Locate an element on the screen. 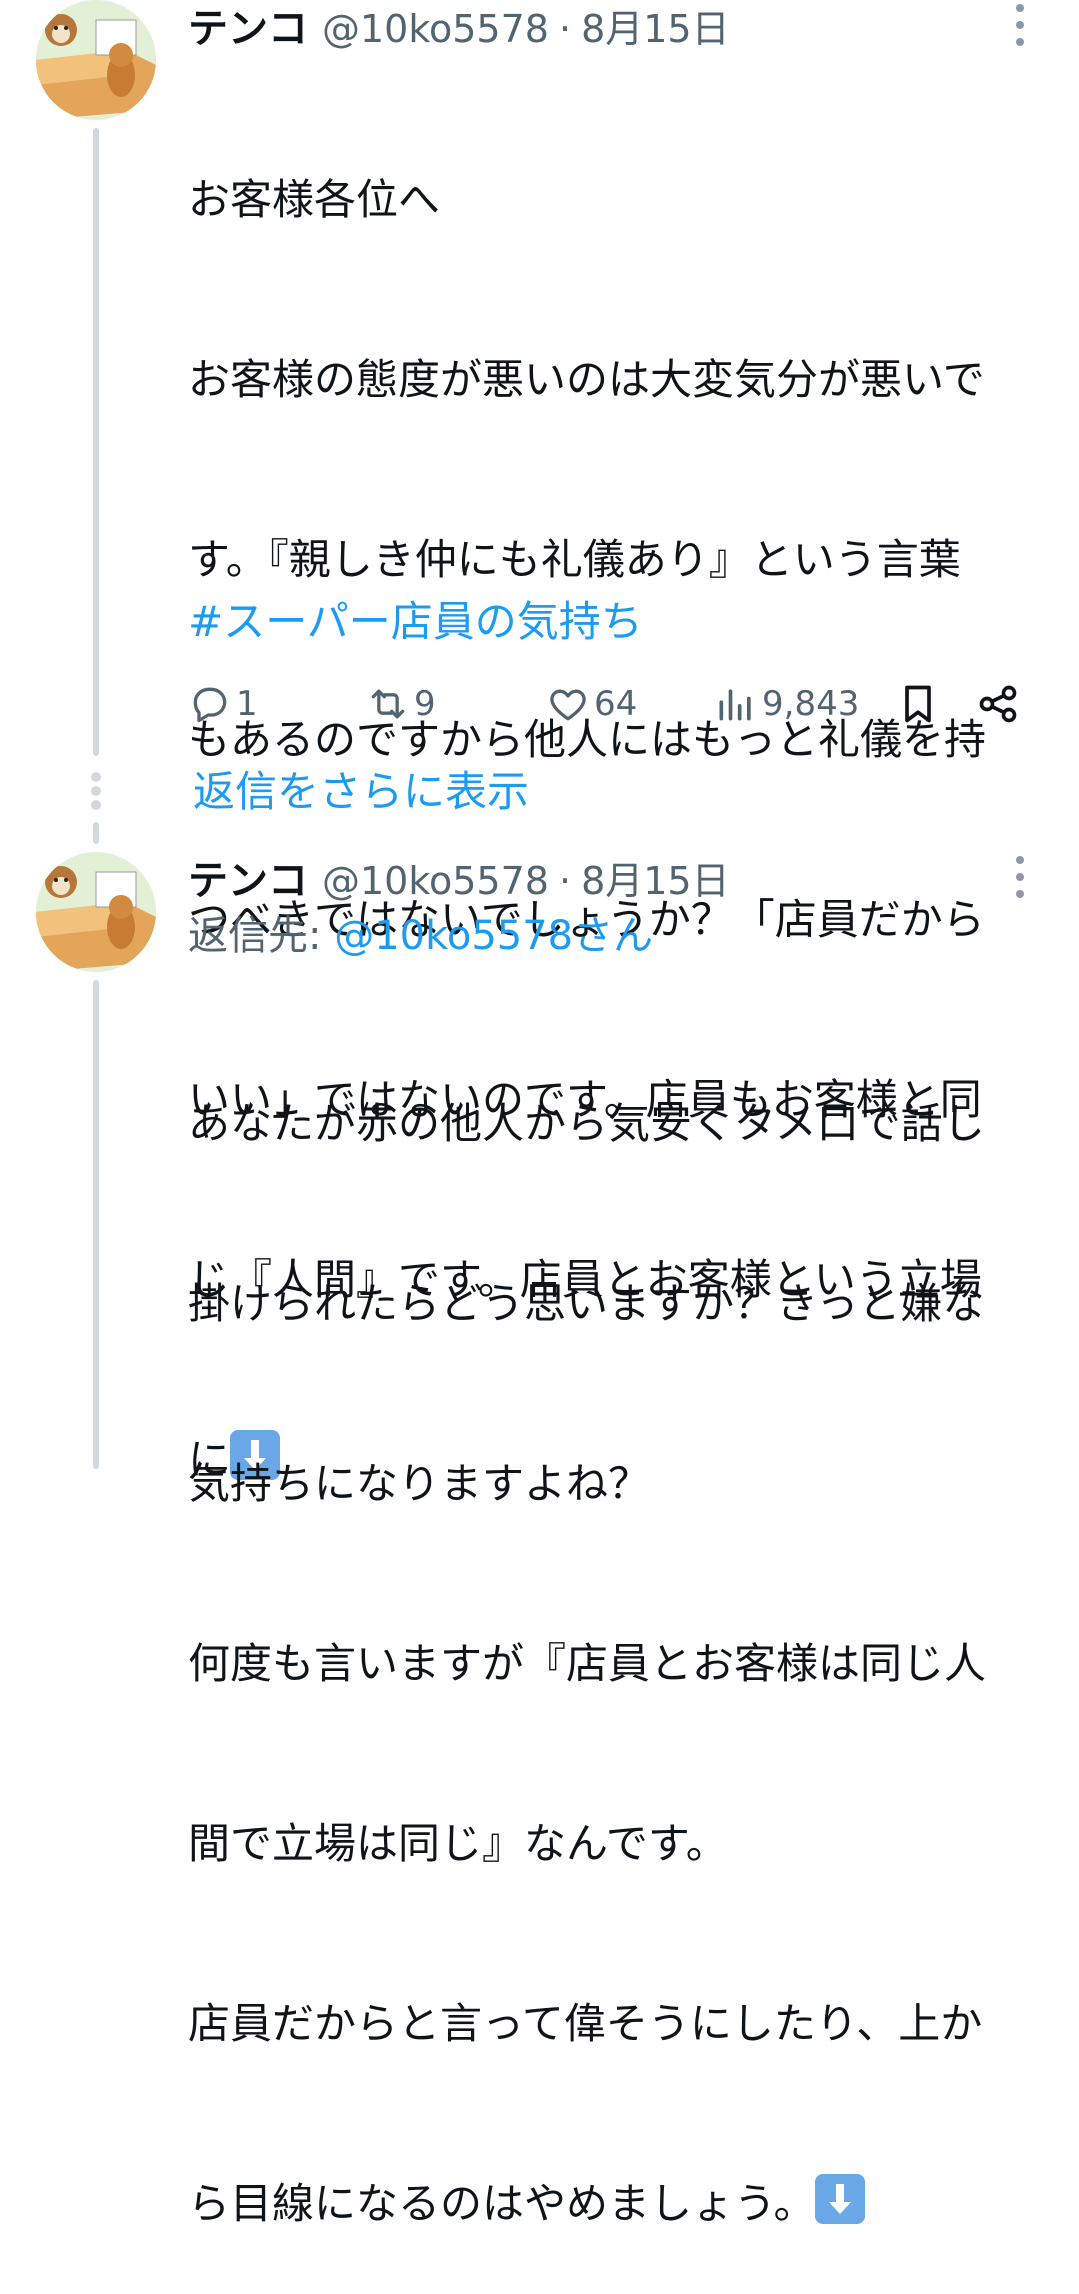  like-count: 64 is located at coordinates (616, 704).